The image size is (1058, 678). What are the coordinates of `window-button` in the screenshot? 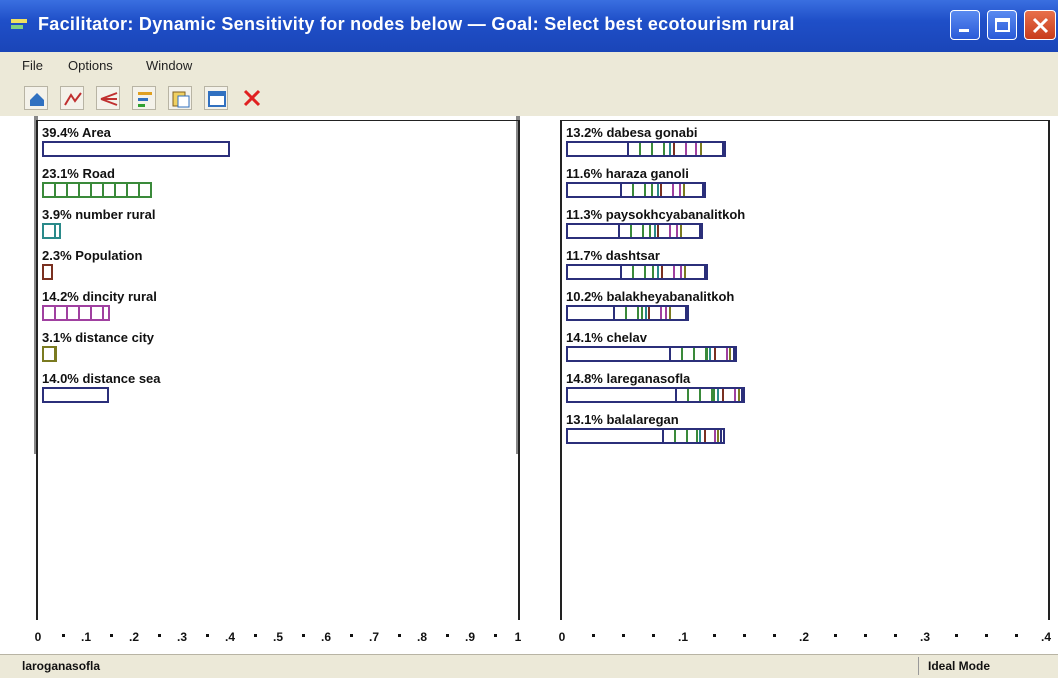 It's located at (216, 98).